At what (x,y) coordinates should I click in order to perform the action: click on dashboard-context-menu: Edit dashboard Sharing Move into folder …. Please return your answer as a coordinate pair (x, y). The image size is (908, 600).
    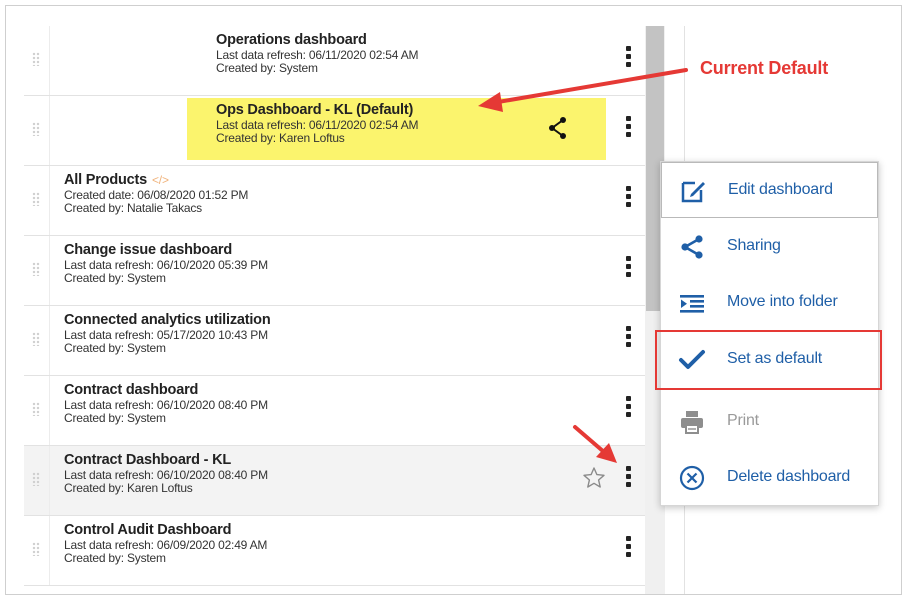
    Looking at the image, I should click on (768, 333).